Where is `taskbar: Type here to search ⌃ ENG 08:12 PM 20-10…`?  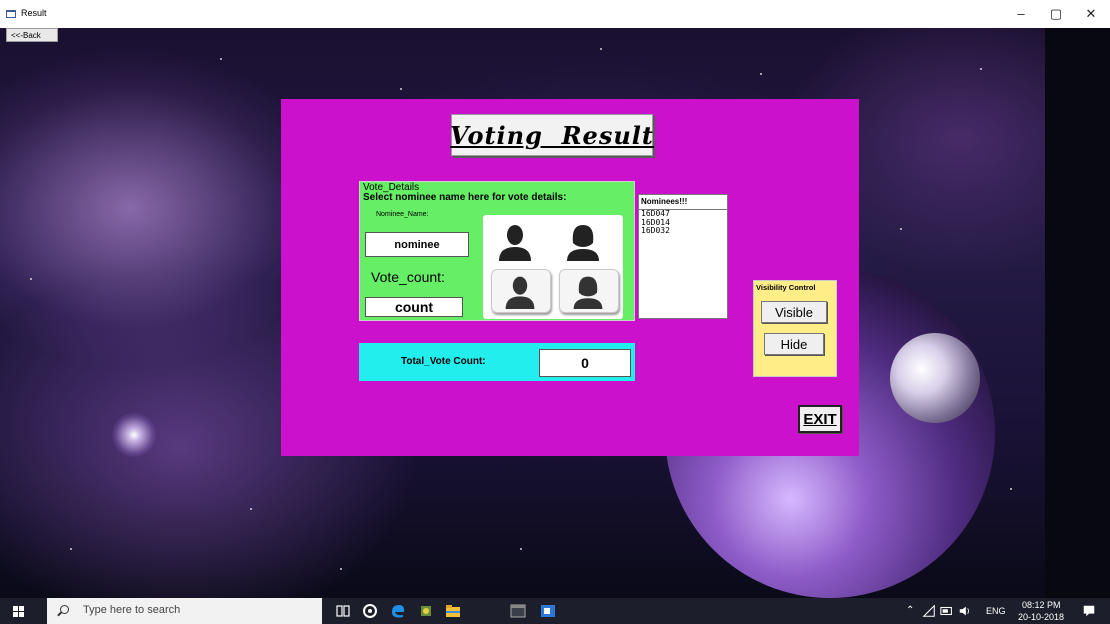 taskbar: Type here to search ⌃ ENG 08:12 PM 20-10… is located at coordinates (555, 611).